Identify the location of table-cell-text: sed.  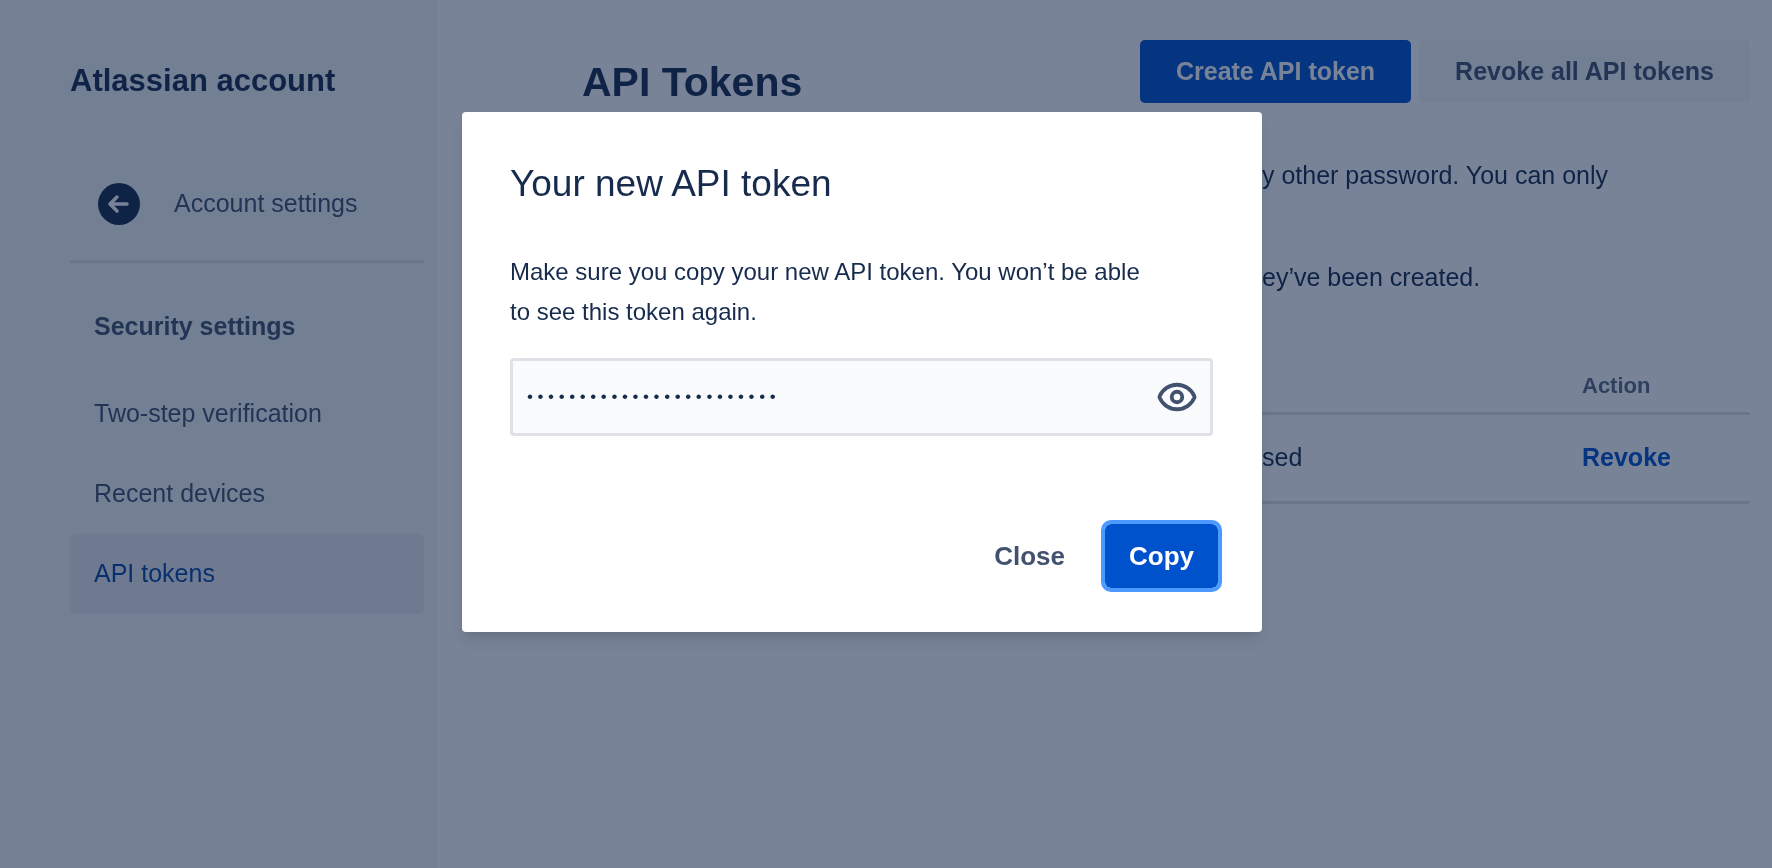
(1283, 458).